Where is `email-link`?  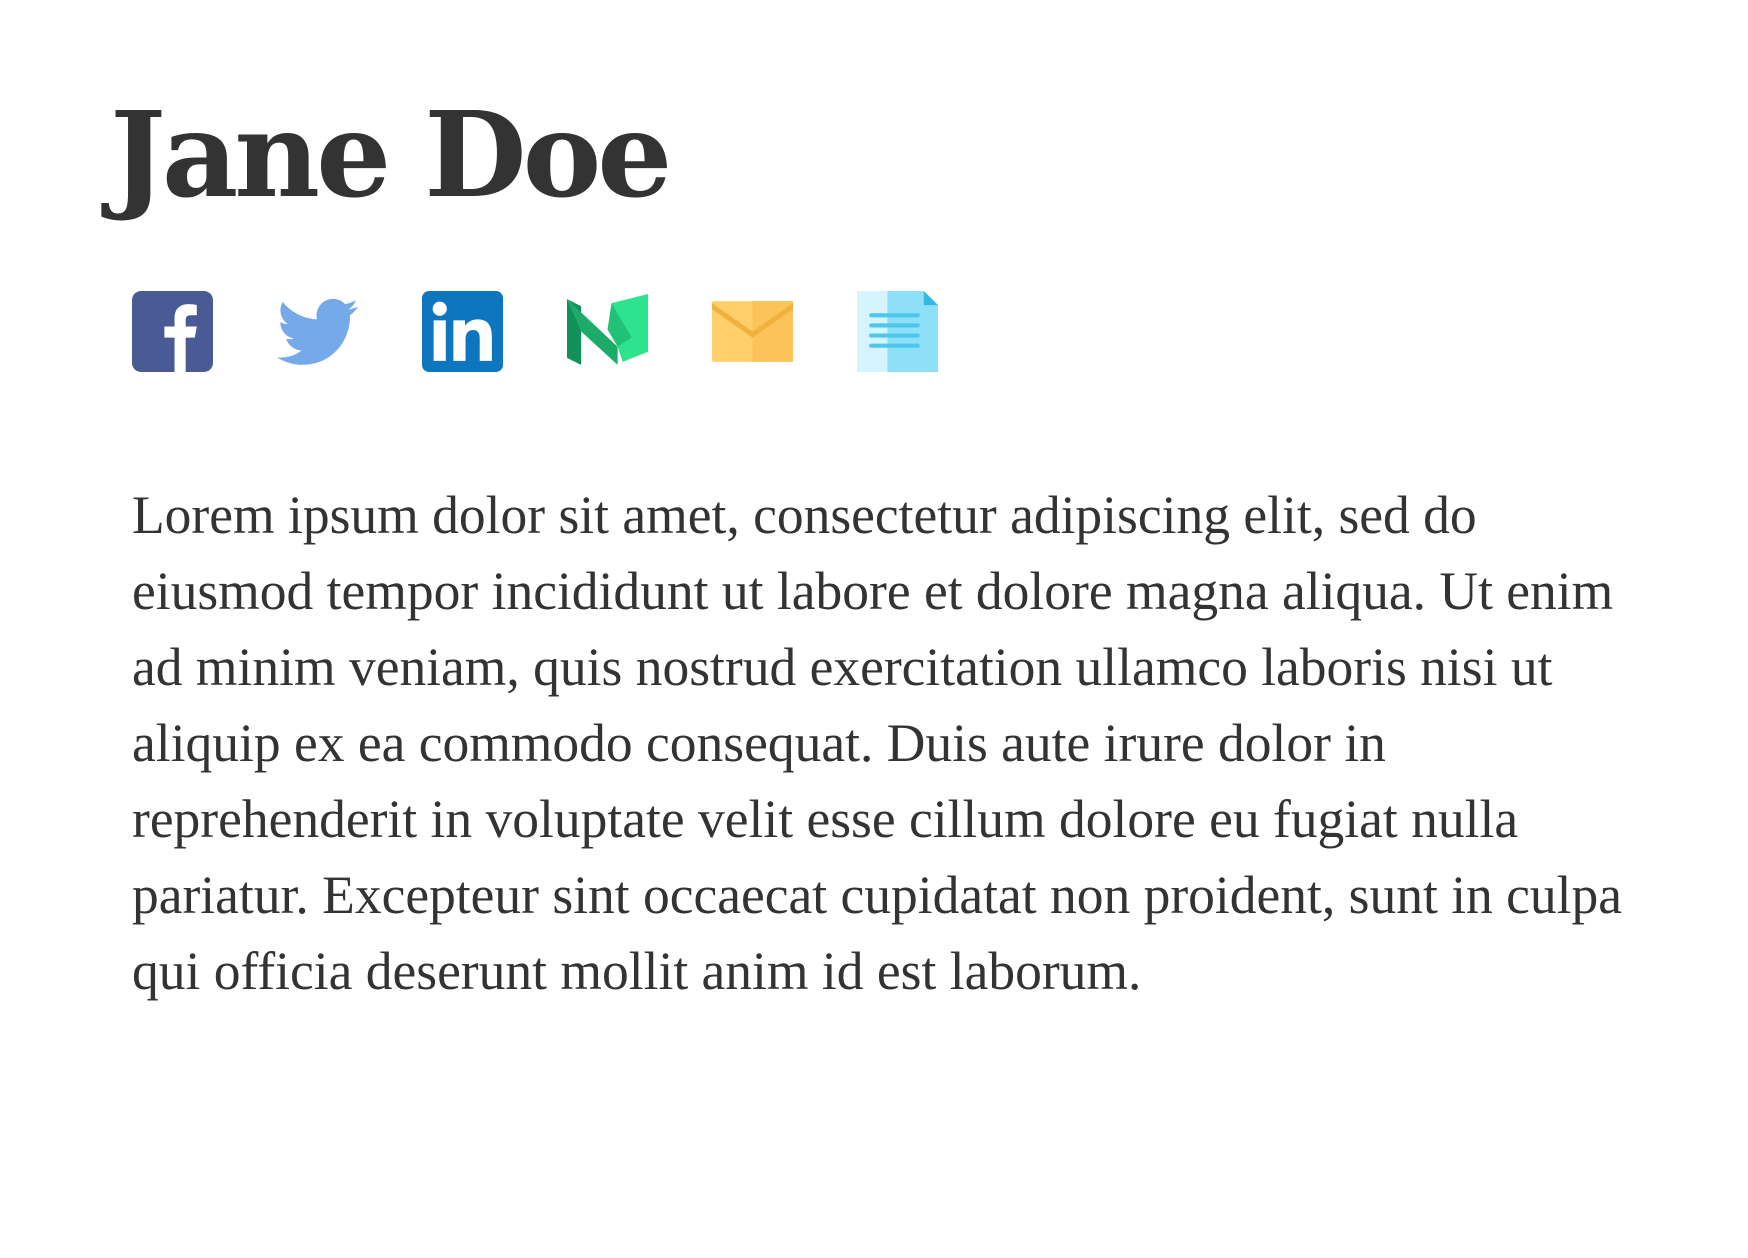 email-link is located at coordinates (752, 331).